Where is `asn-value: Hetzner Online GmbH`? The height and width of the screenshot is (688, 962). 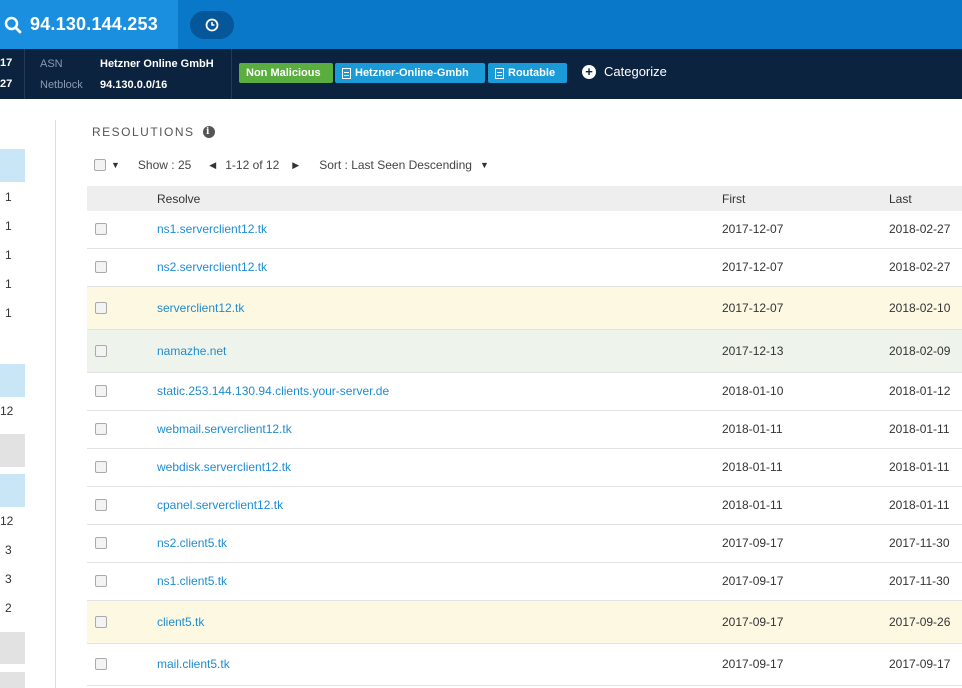
asn-value: Hetzner Online GmbH is located at coordinates (157, 64).